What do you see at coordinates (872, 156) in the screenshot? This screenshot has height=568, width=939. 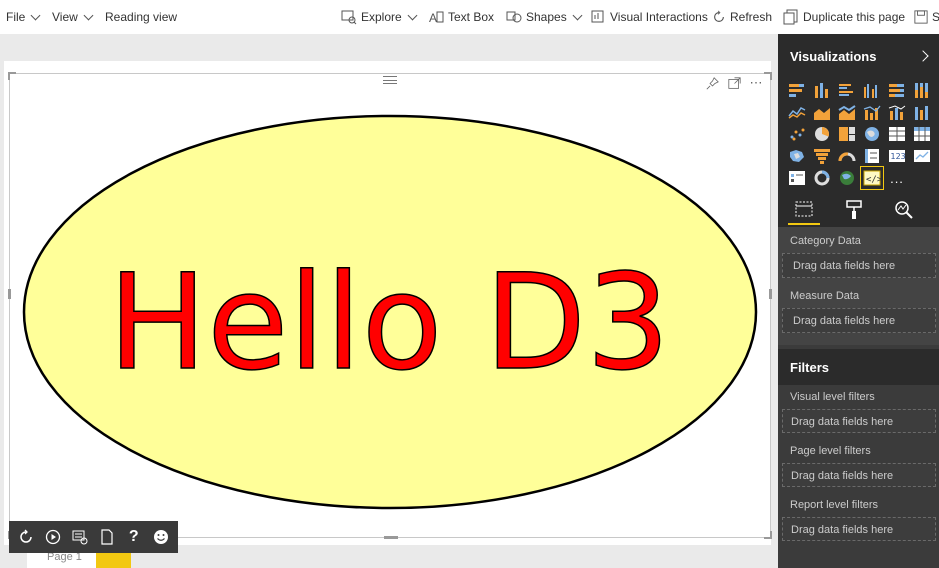 I see `multi-row-card-icon` at bounding box center [872, 156].